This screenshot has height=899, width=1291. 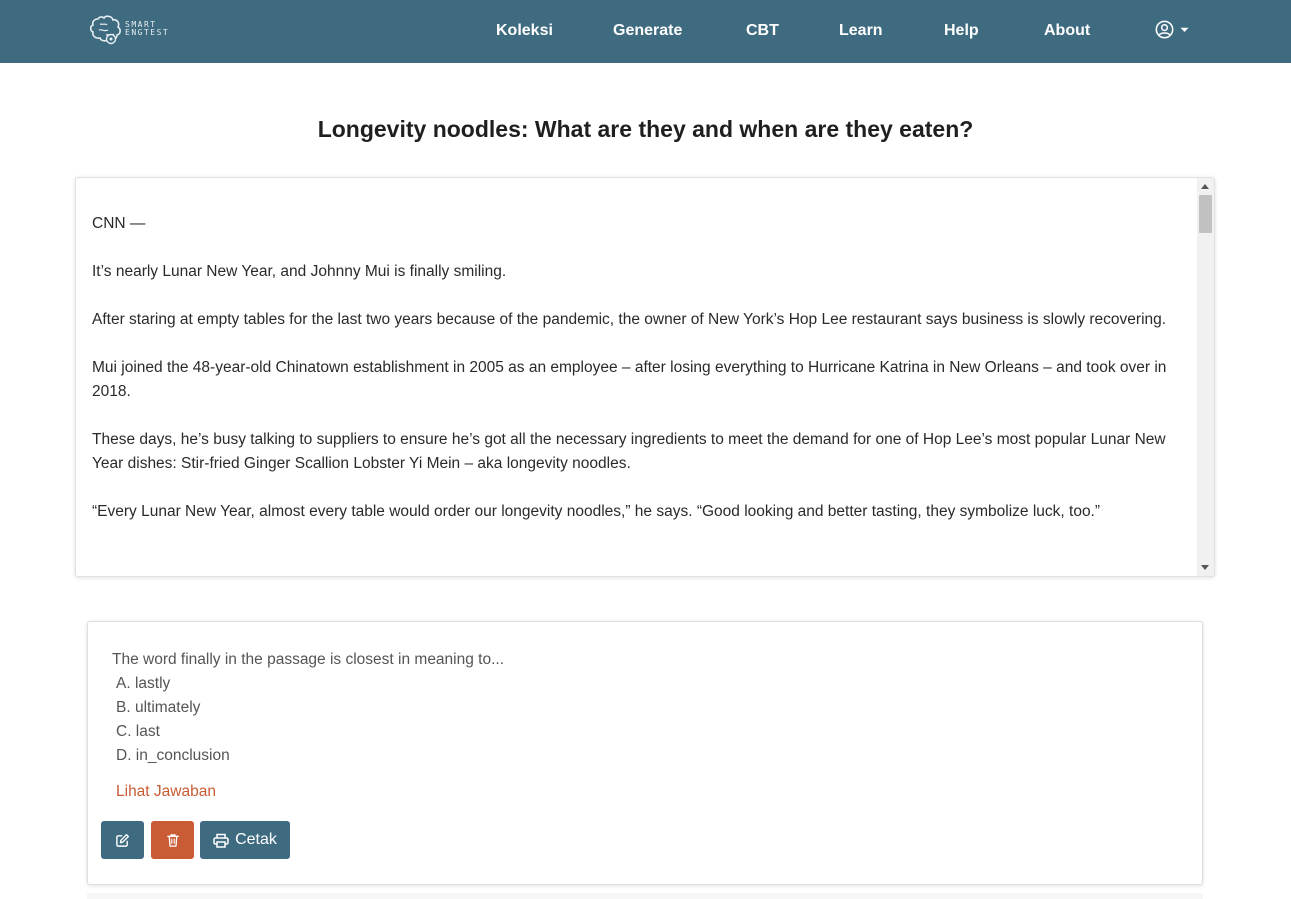 I want to click on scroll-thumb, so click(x=1205, y=214).